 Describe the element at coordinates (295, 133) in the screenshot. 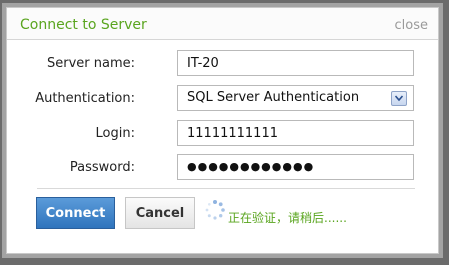

I see `login-input` at that location.